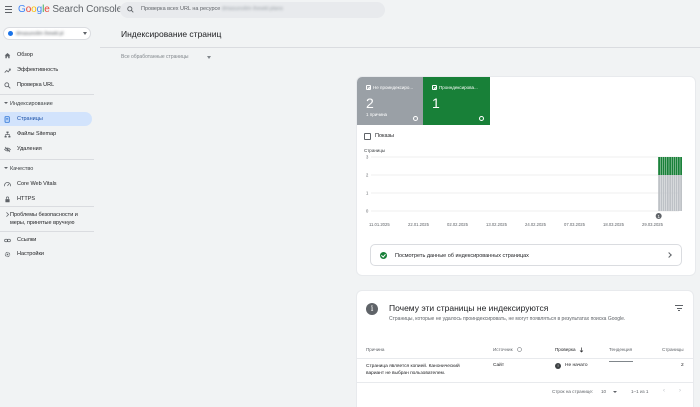 This screenshot has width=700, height=407. What do you see at coordinates (419, 224) in the screenshot?
I see `chart-x-tick-label: 22.01.2025` at bounding box center [419, 224].